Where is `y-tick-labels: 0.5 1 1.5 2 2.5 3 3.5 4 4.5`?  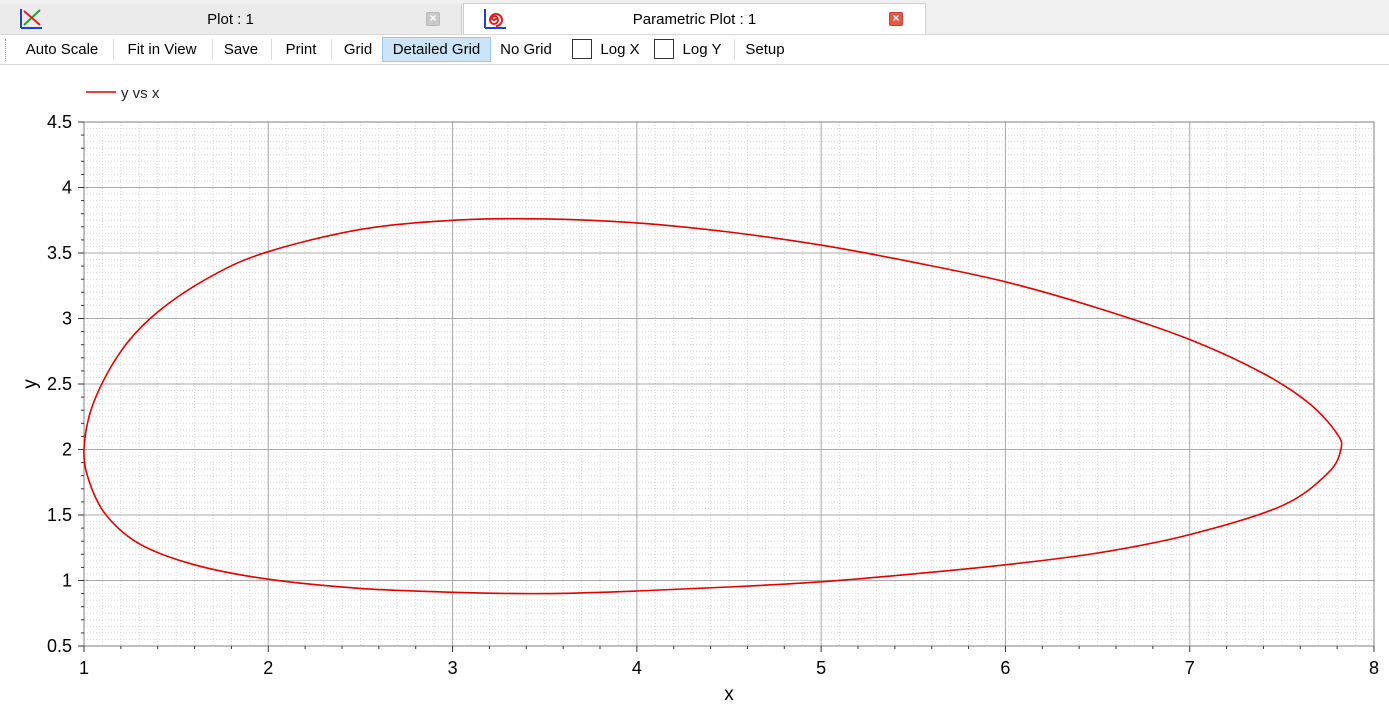 y-tick-labels: 0.5 1 1.5 2 2.5 3 3.5 4 4.5 is located at coordinates (59, 384).